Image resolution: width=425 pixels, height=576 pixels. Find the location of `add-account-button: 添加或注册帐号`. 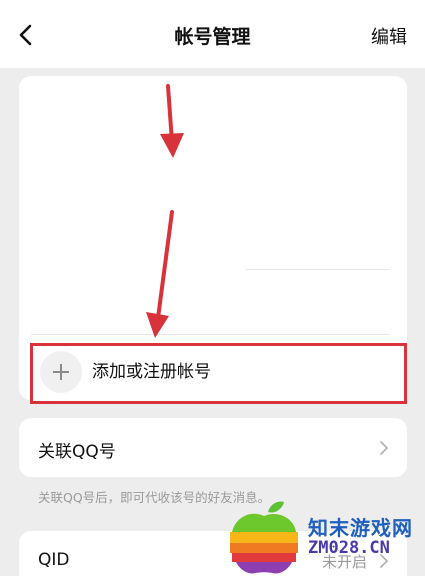

add-account-button: 添加或注册帐号 is located at coordinates (219, 374).